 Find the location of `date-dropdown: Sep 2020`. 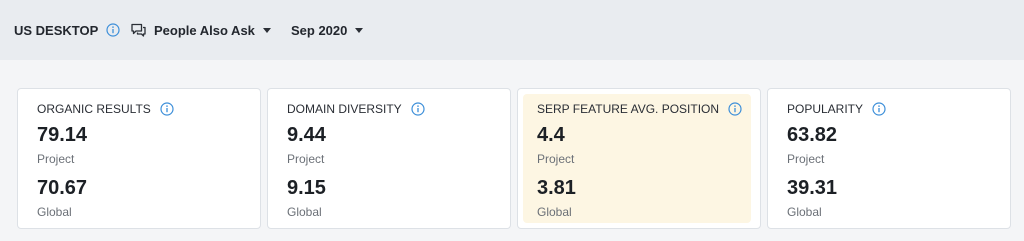

date-dropdown: Sep 2020 is located at coordinates (327, 30).